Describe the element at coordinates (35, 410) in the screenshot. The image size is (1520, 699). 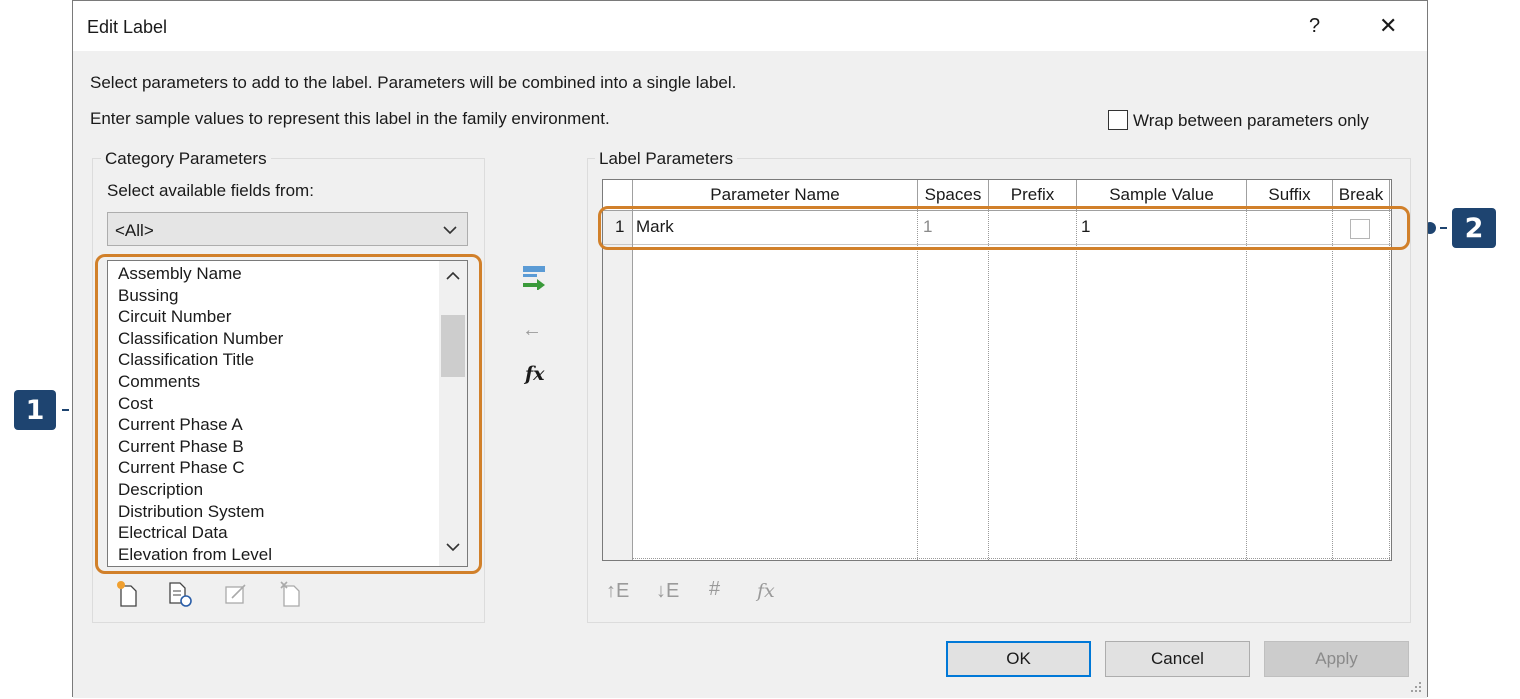
I see `callout-badge-1: 1` at that location.